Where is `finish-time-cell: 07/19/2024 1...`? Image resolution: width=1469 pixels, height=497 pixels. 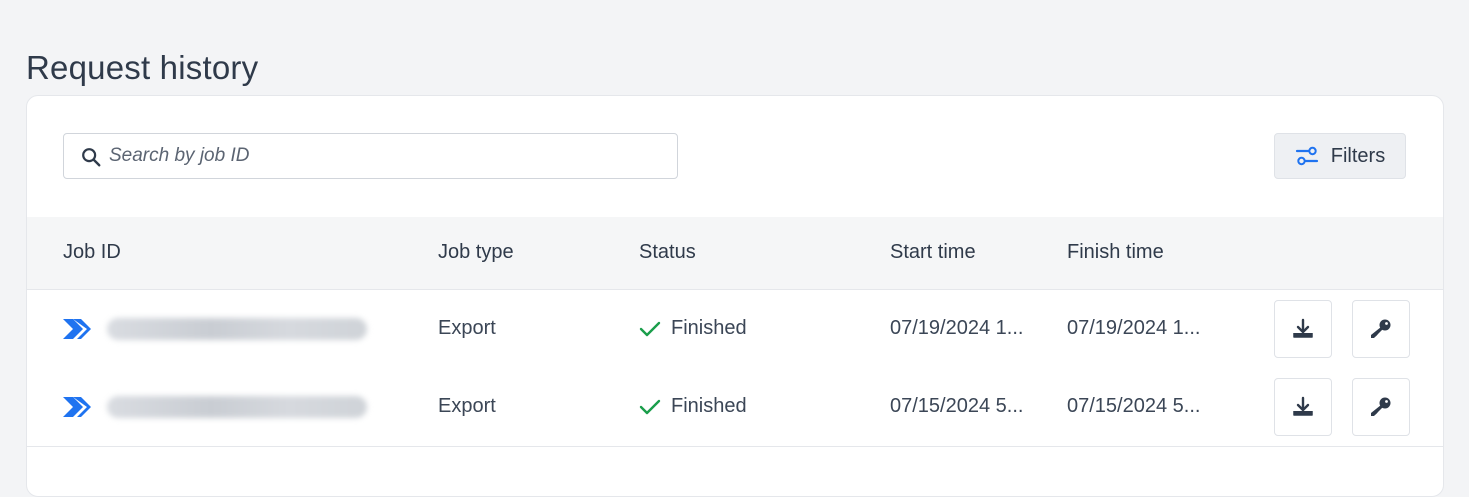
finish-time-cell: 07/19/2024 1... is located at coordinates (1134, 328).